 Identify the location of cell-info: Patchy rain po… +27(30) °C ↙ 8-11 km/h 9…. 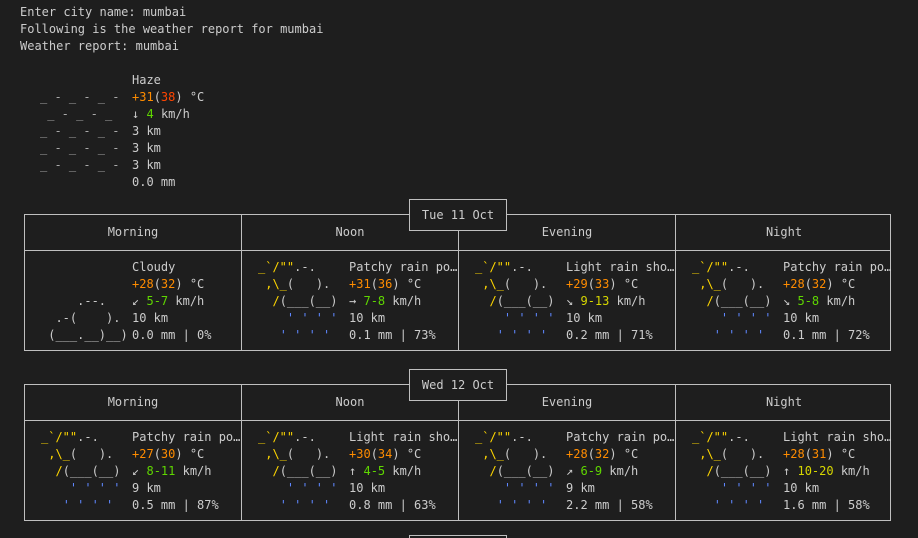
(186, 471).